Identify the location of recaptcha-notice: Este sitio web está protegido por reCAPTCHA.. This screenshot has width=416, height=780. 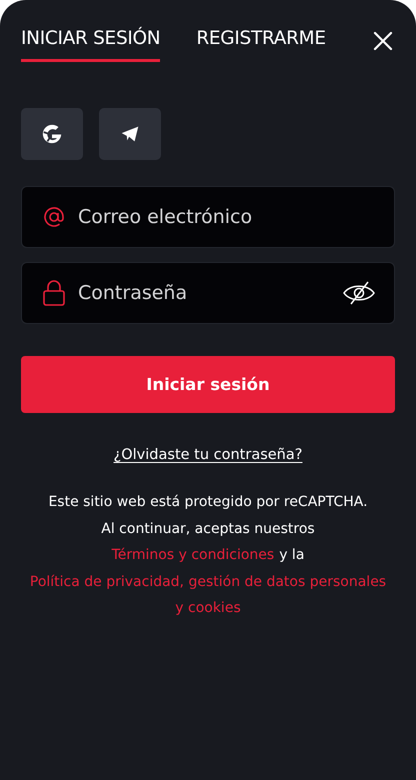
(208, 502).